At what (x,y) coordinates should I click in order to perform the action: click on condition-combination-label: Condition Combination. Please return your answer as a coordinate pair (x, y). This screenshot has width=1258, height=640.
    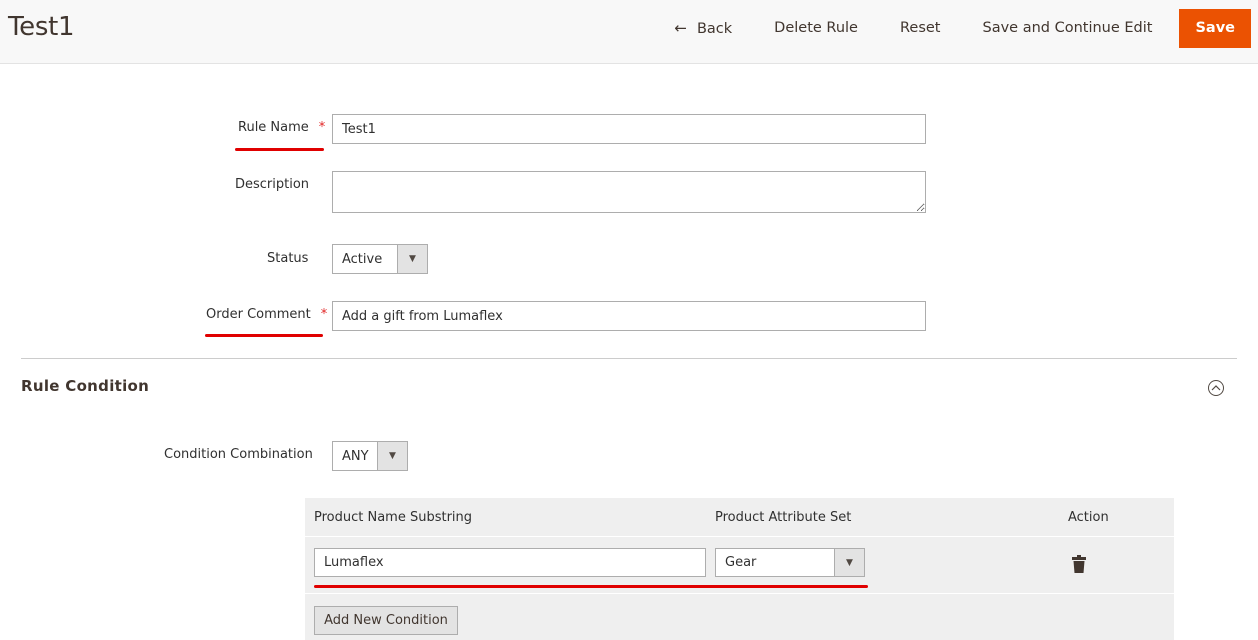
    Looking at the image, I should click on (238, 454).